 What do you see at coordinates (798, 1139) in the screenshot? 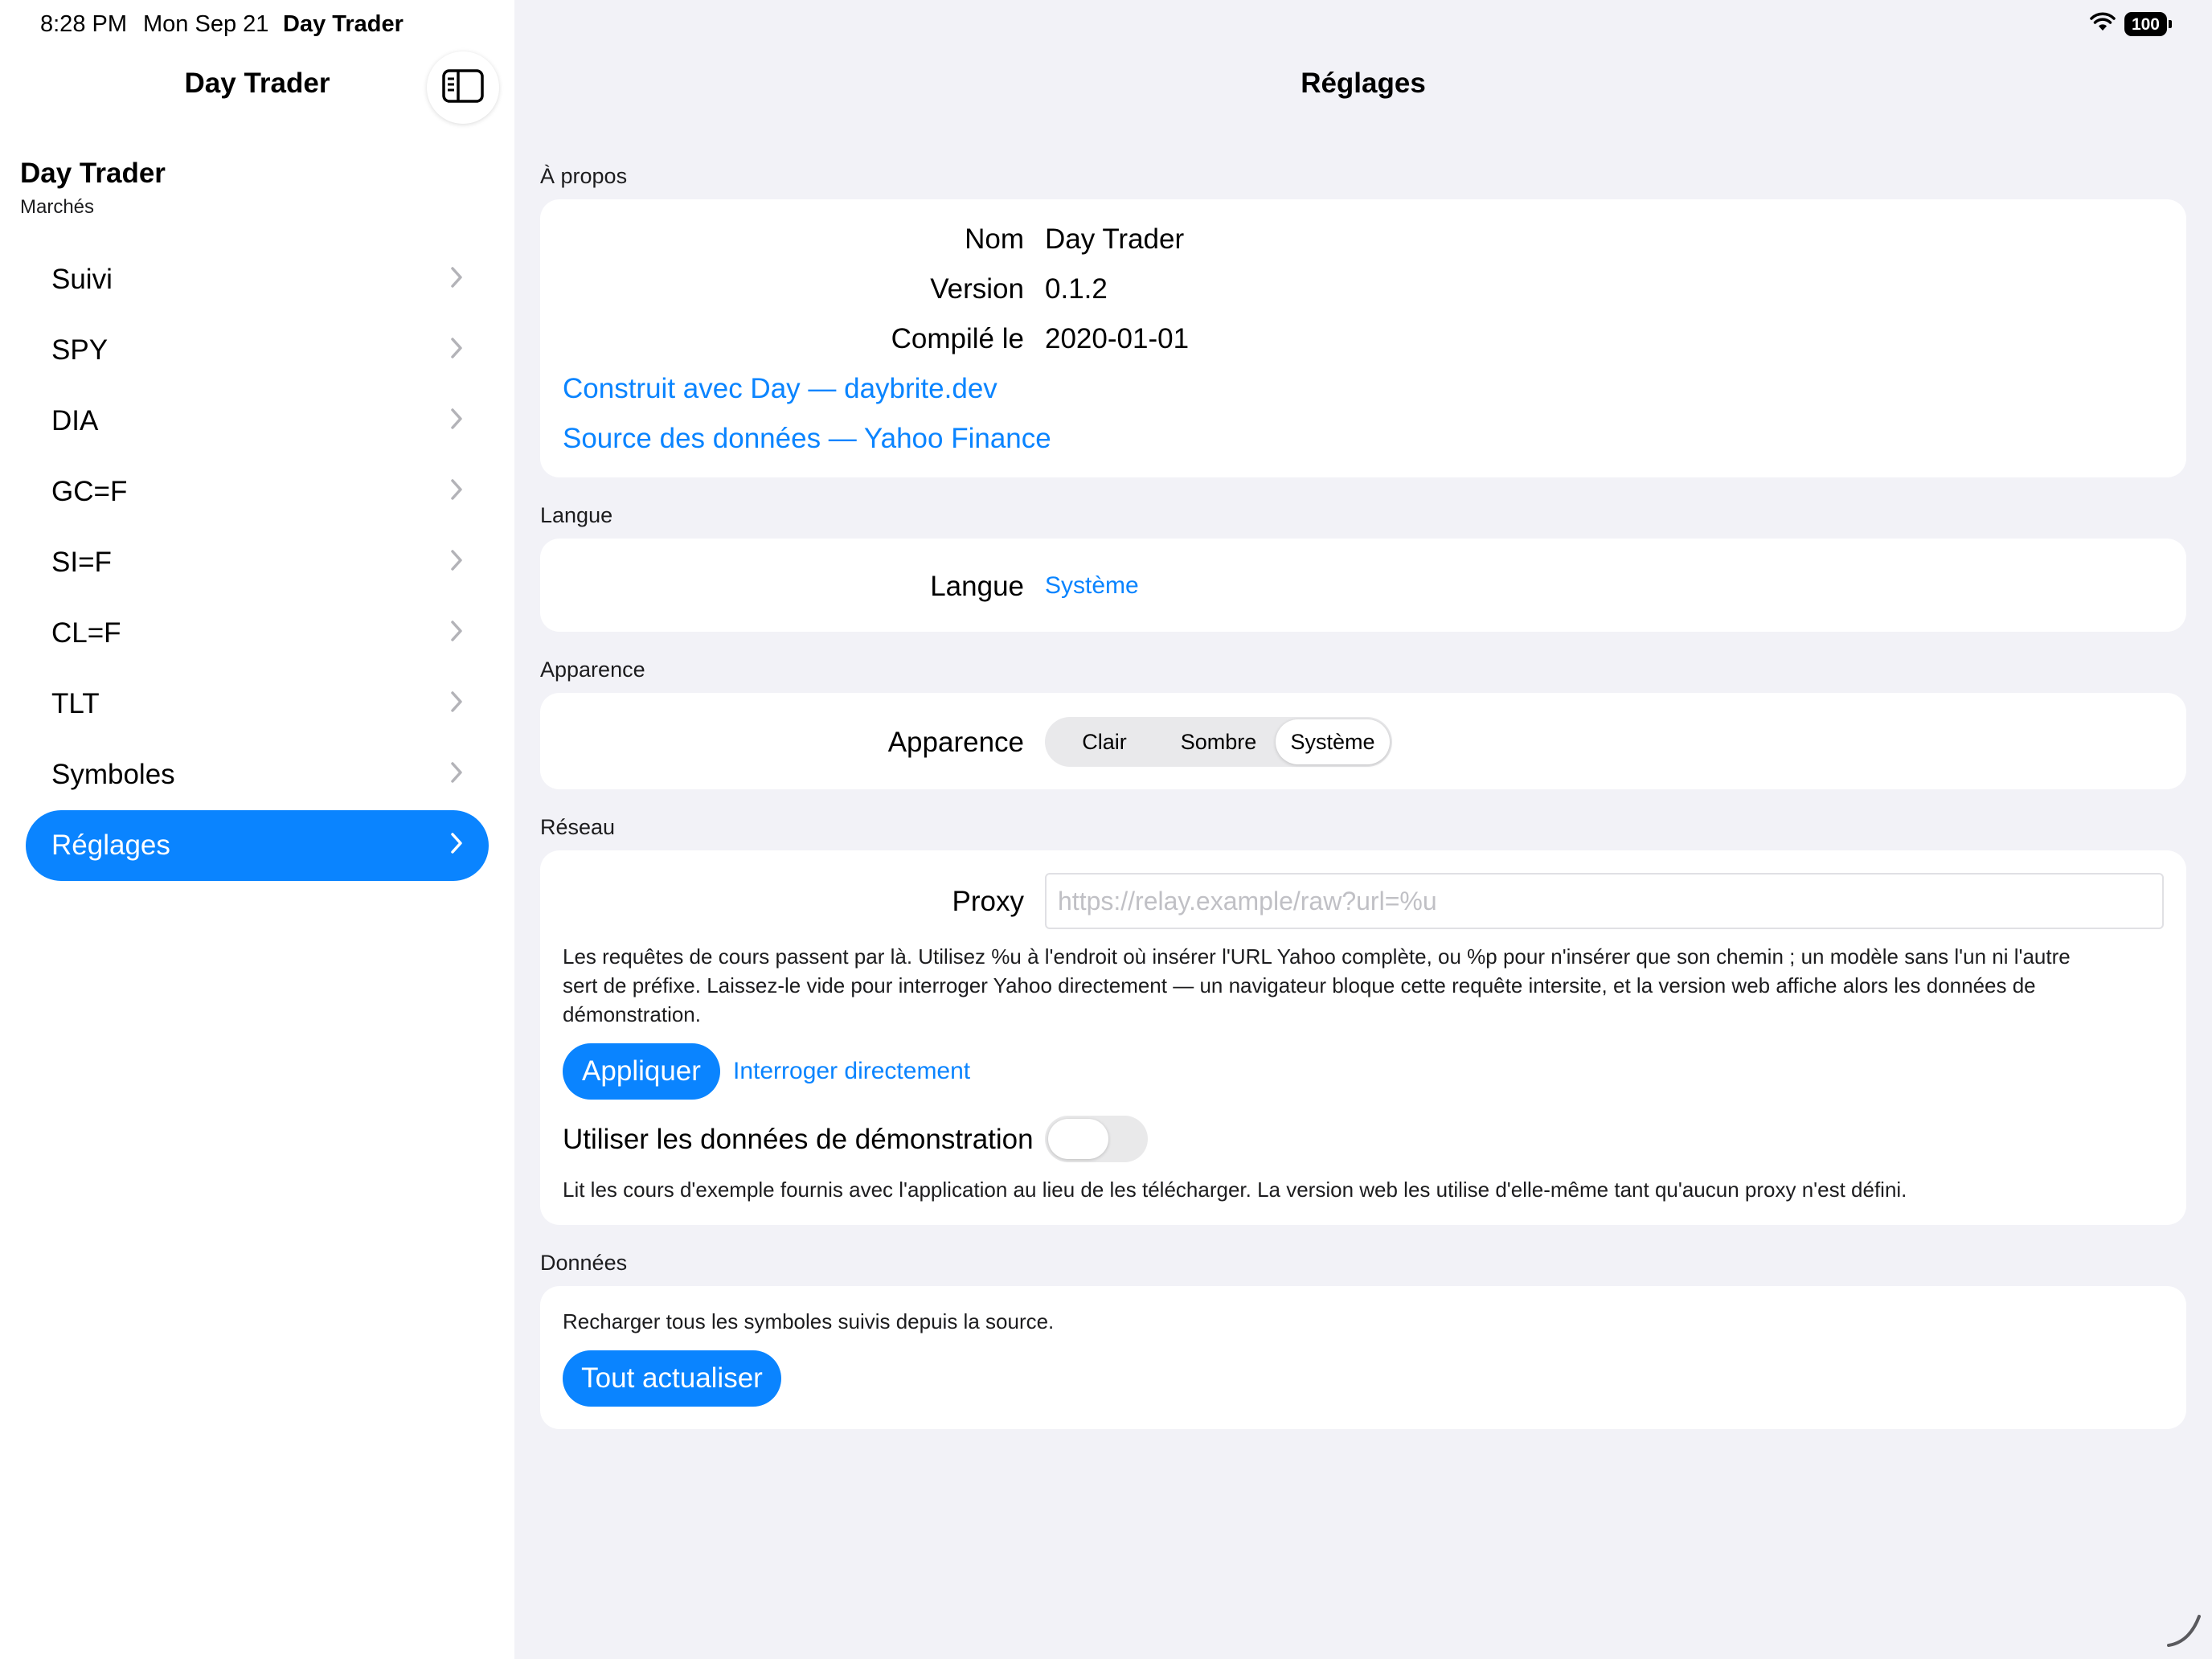
I see `demo-data-label: Utiliser les données de démonstration` at bounding box center [798, 1139].